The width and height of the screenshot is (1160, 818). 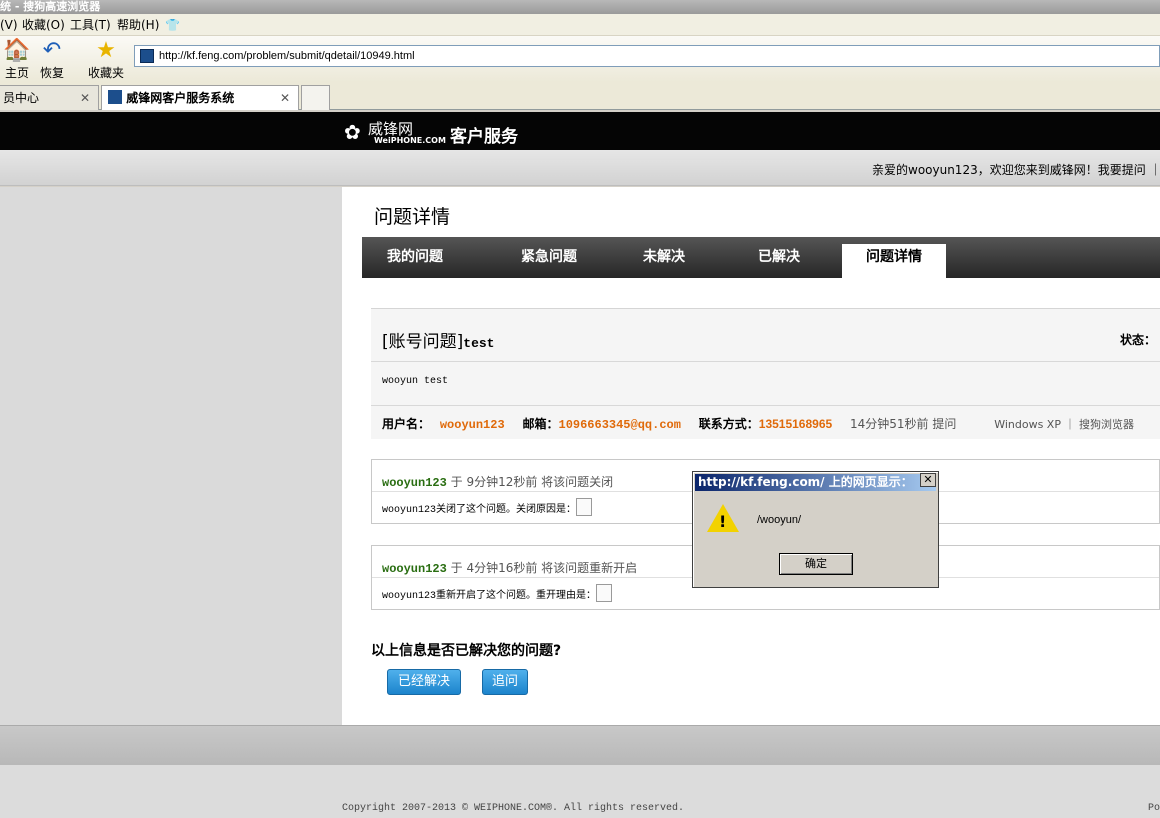 I want to click on star-icon: ★, so click(x=106, y=50).